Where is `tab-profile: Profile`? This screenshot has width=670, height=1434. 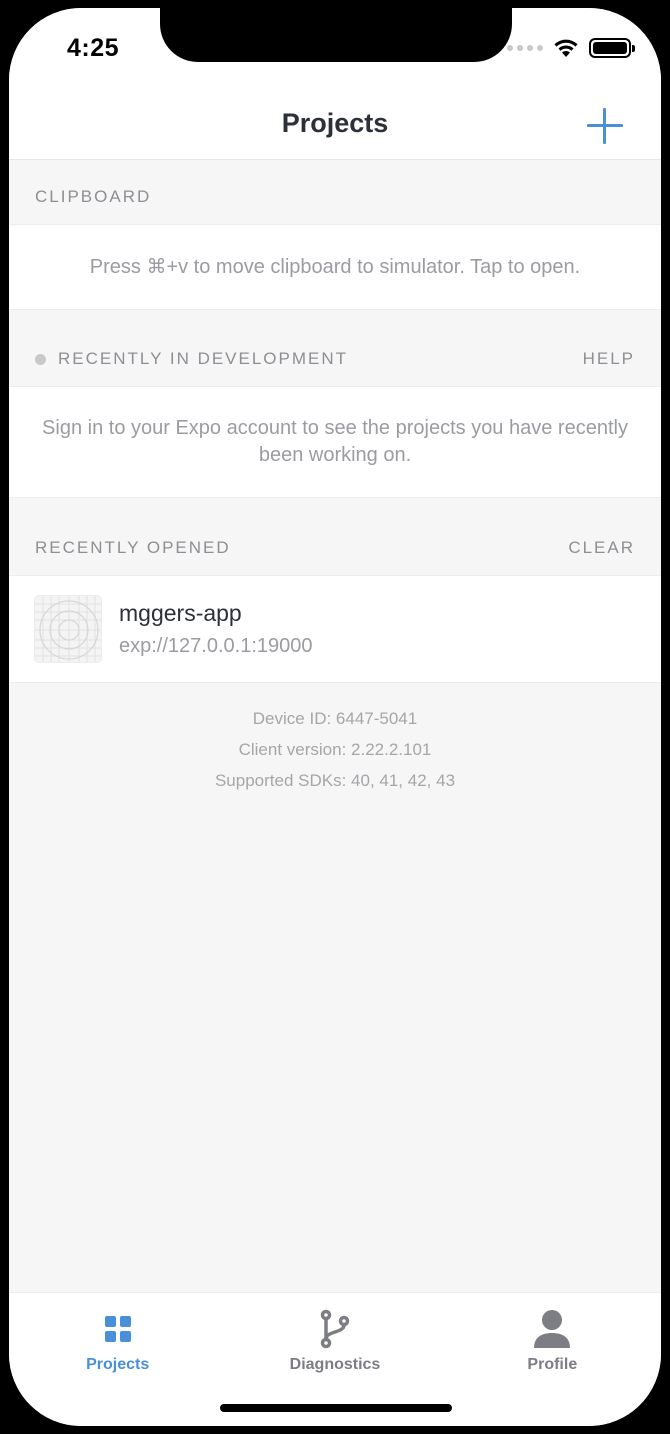 tab-profile: Profile is located at coordinates (552, 1359).